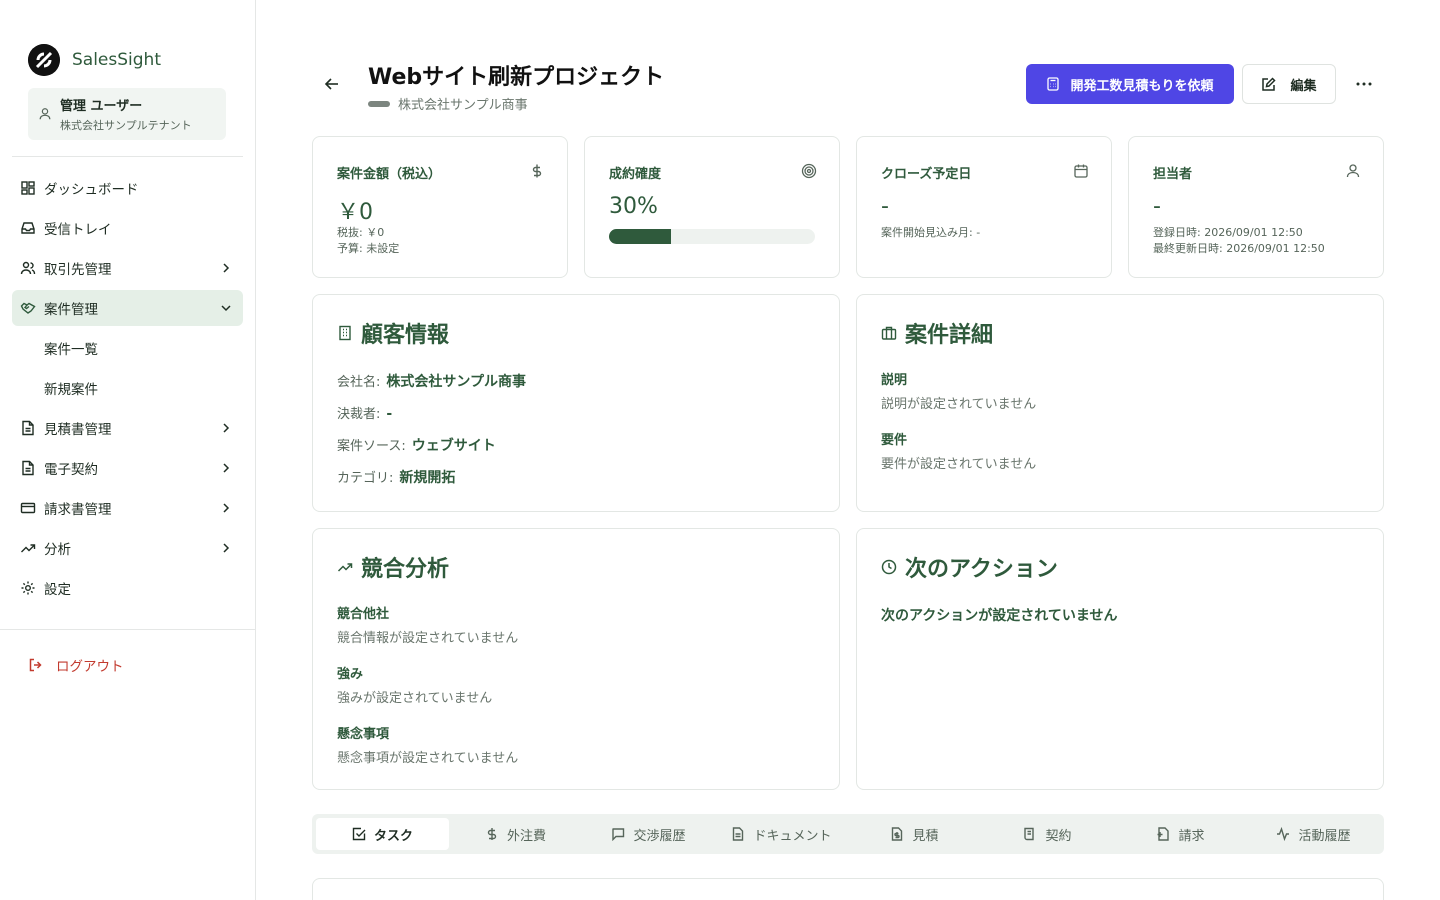  I want to click on detail-tabs: タスク 外注費 交渉履歴 ドキュメント 見積 契約 請求 活動履歴, so click(848, 834).